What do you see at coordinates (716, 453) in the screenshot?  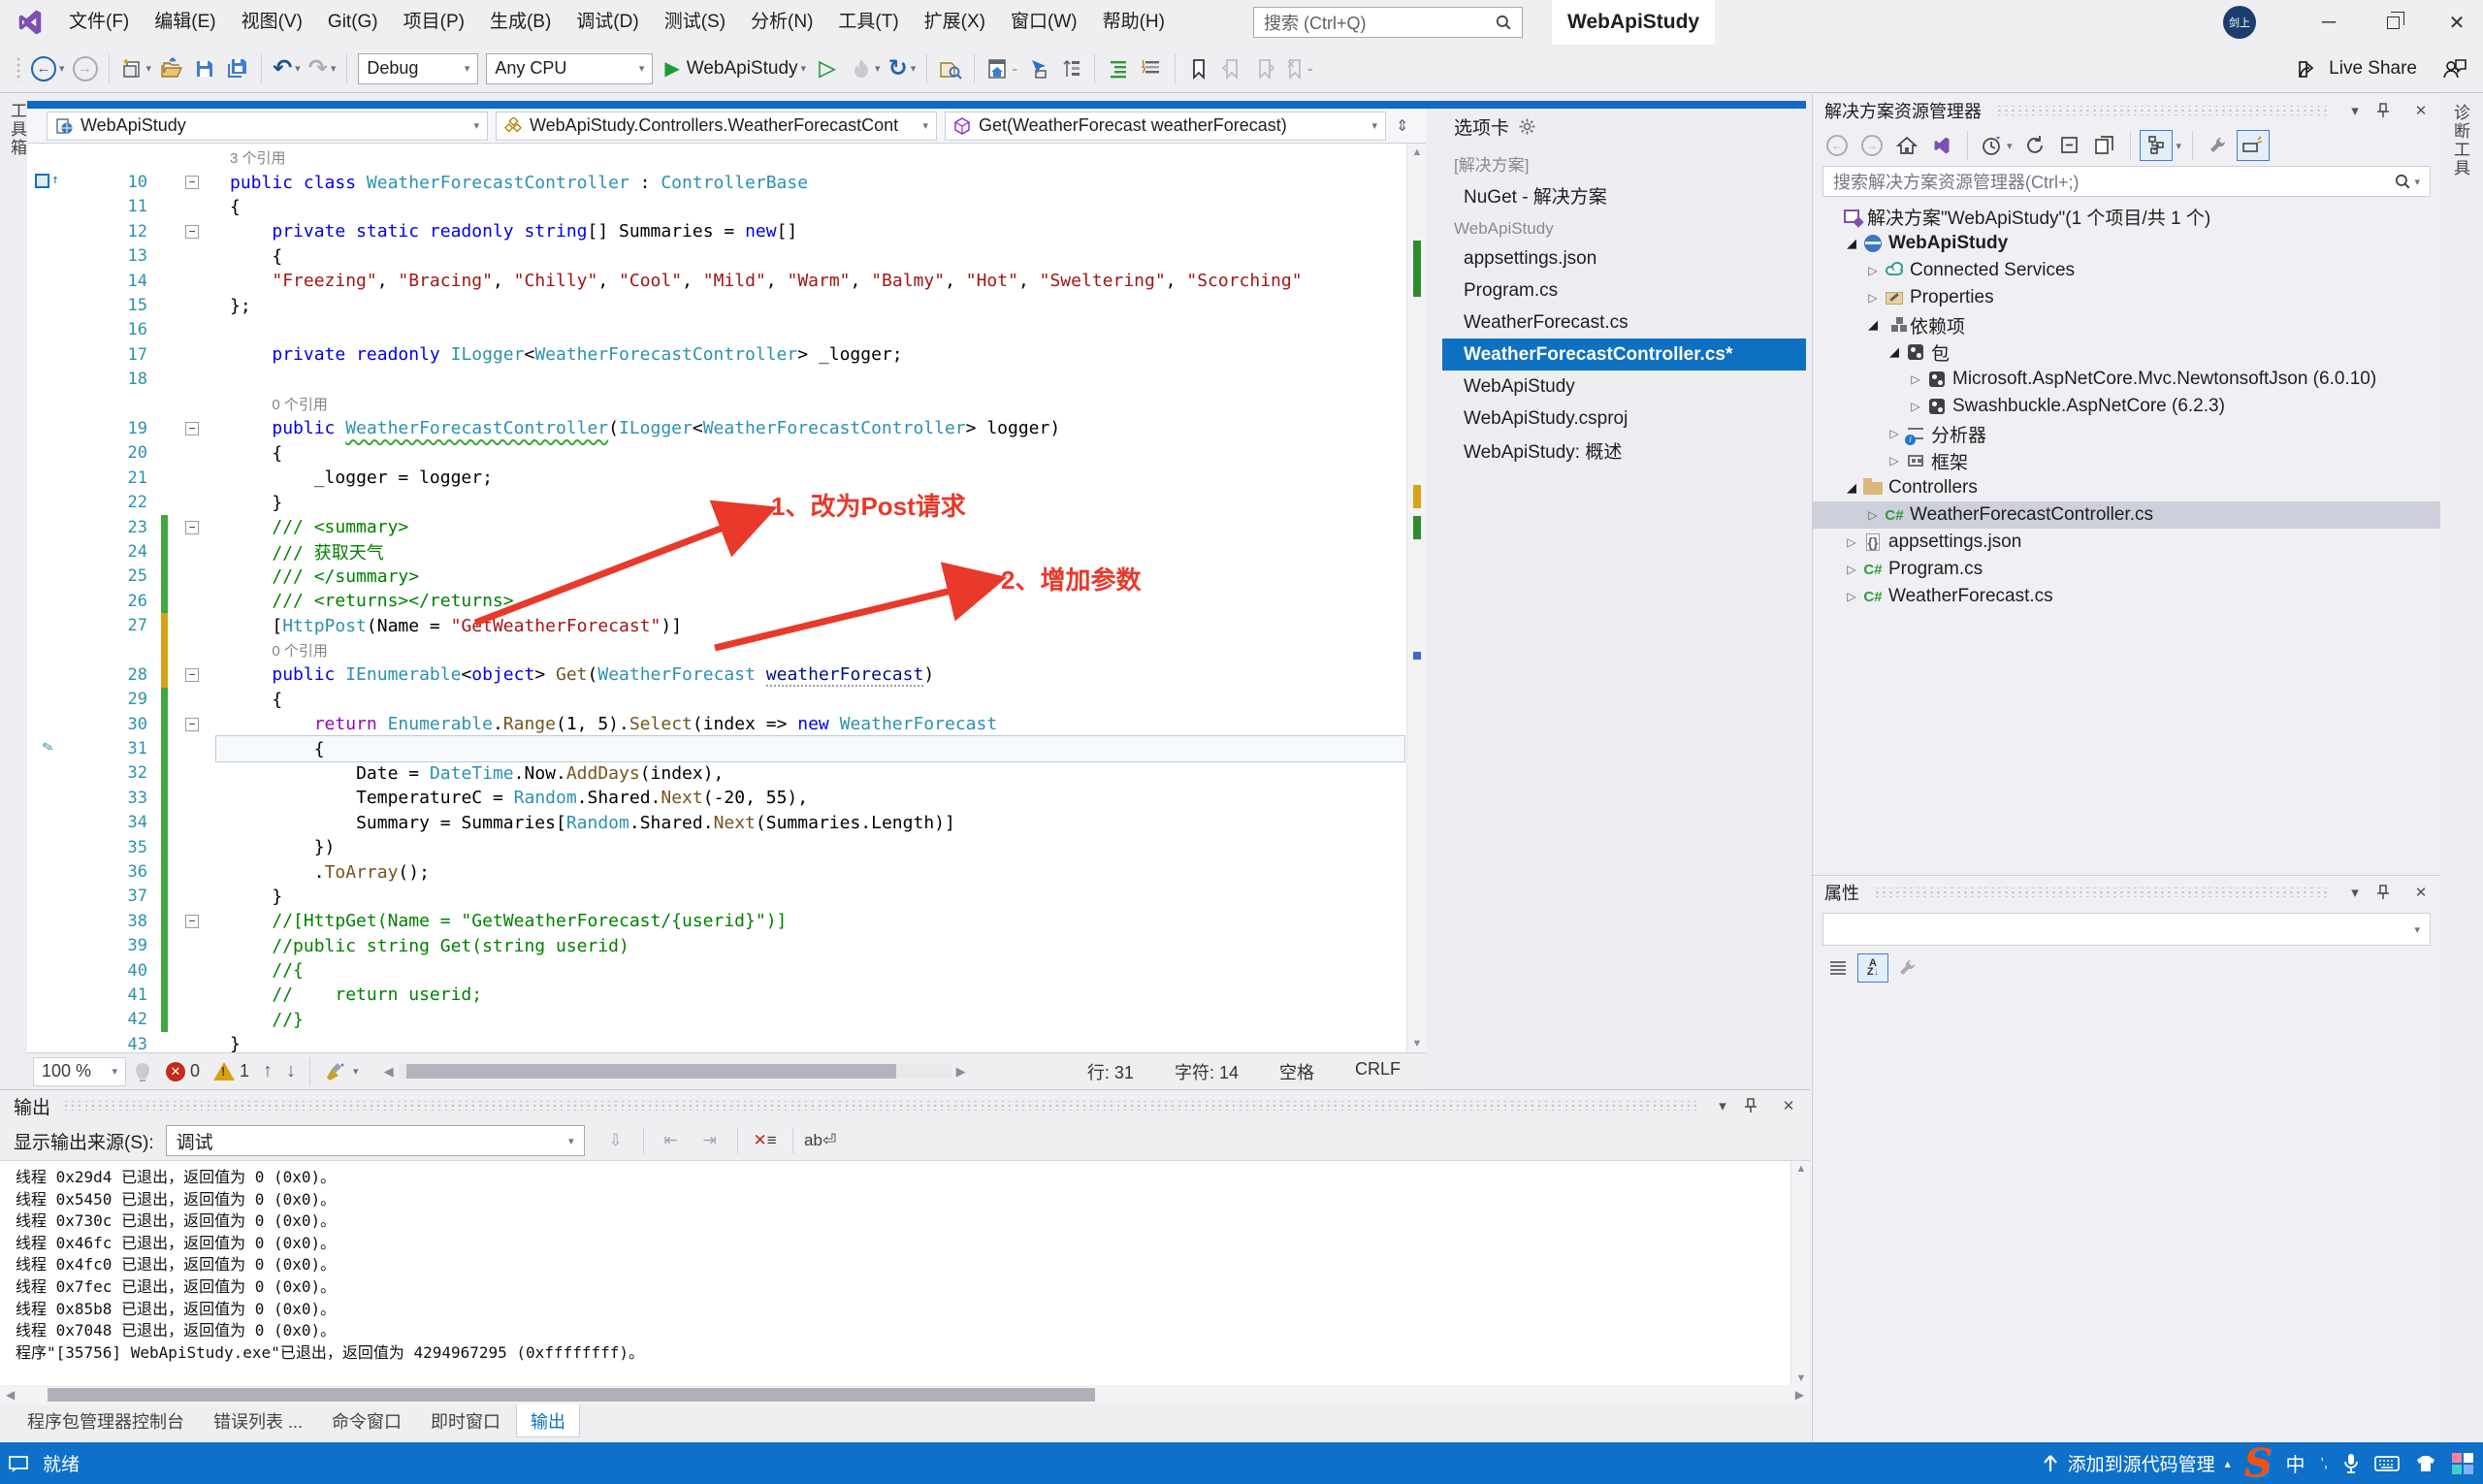 I see `code-line-20: 20 {` at bounding box center [716, 453].